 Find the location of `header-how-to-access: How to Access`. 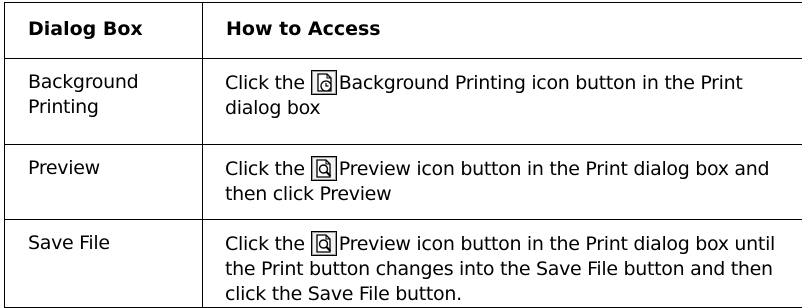

header-how-to-access: How to Access is located at coordinates (502, 31).